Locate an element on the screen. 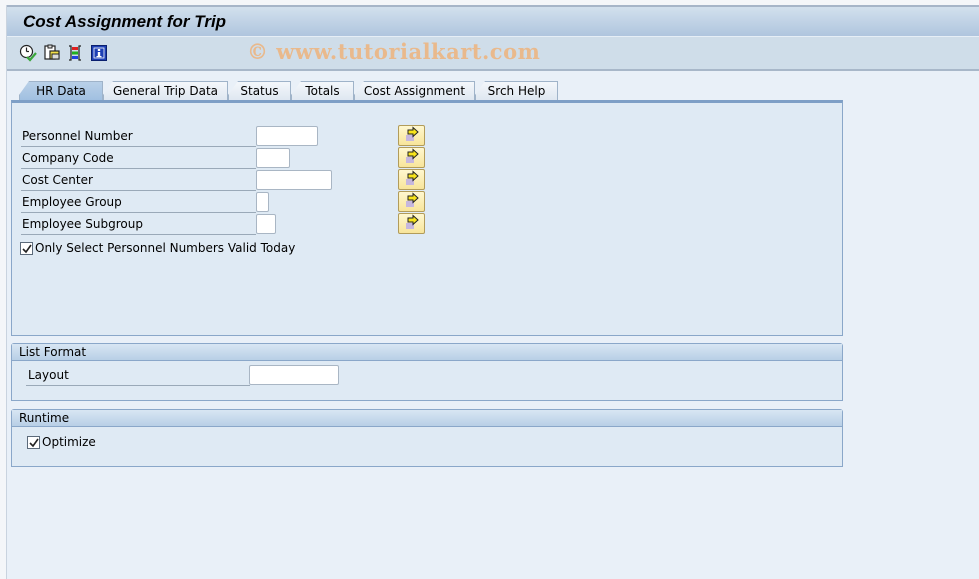 Image resolution: width=979 pixels, height=579 pixels. page-title: Cost Assignment for Trip is located at coordinates (125, 21).